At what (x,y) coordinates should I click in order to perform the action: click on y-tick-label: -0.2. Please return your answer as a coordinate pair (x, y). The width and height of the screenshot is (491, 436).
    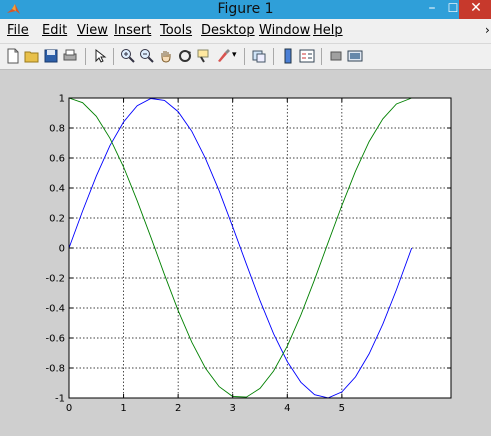
    Looking at the image, I should click on (55, 279).